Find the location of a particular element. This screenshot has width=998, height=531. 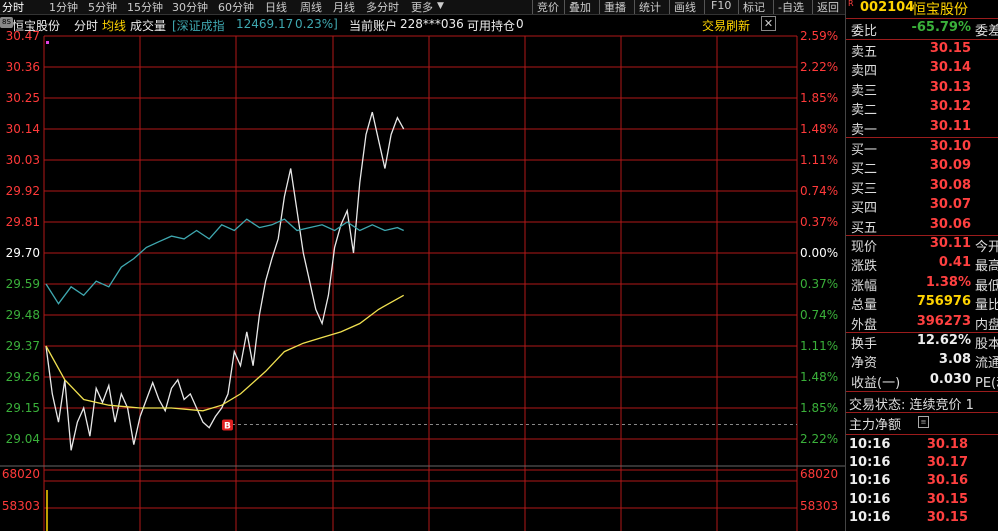

stat-label: 净资 is located at coordinates (864, 364).